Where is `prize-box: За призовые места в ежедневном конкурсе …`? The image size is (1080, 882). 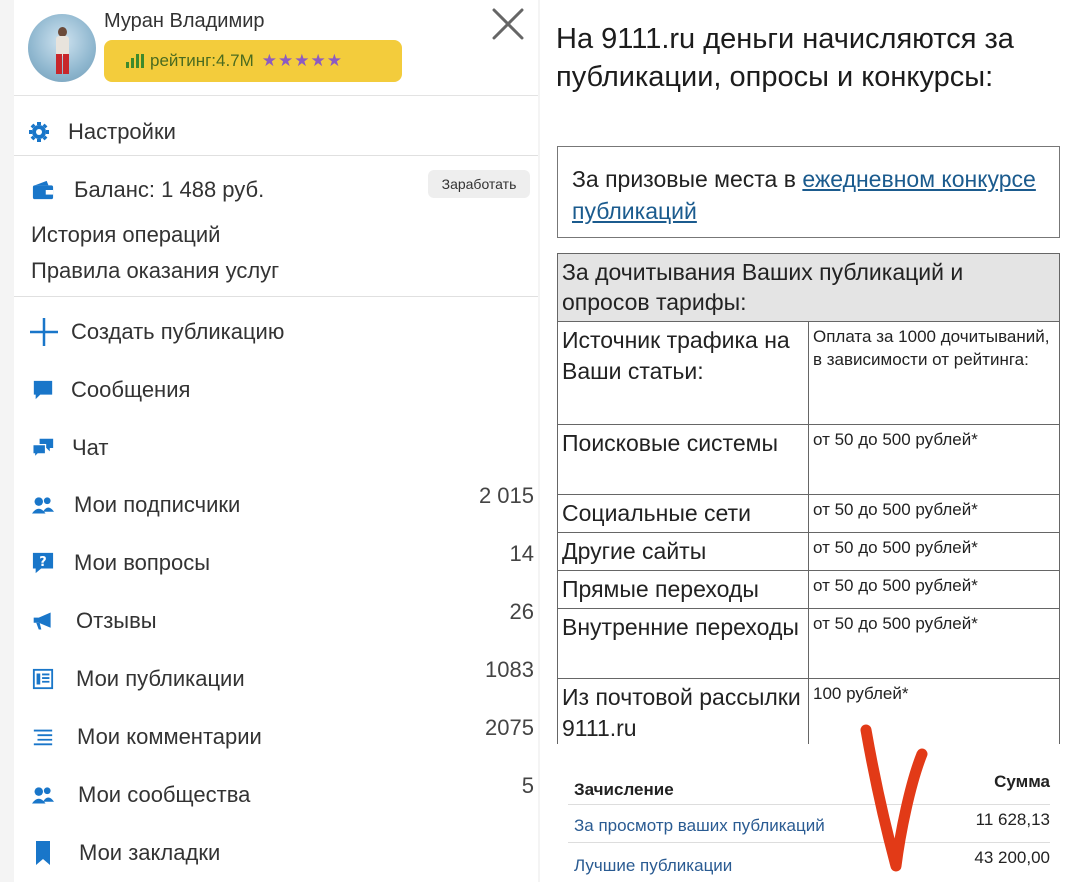 prize-box: За призовые места в ежедневном конкурсе … is located at coordinates (808, 192).